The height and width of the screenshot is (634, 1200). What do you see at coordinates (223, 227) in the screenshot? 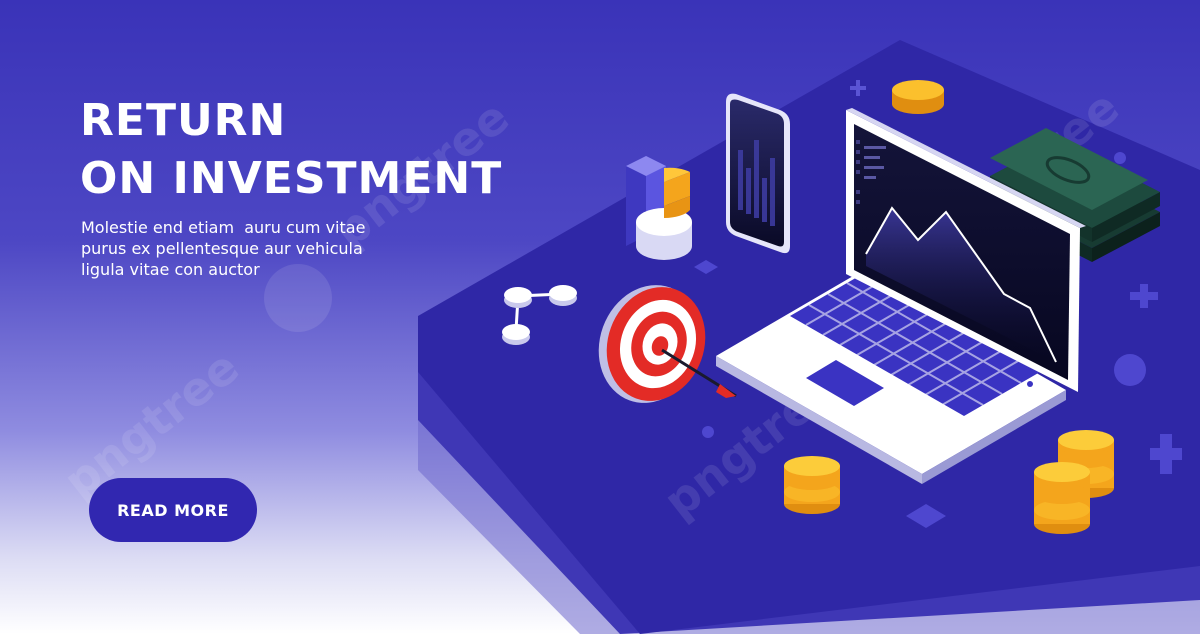
I see `description-line: Molestie end etiam auru cum vitae` at bounding box center [223, 227].